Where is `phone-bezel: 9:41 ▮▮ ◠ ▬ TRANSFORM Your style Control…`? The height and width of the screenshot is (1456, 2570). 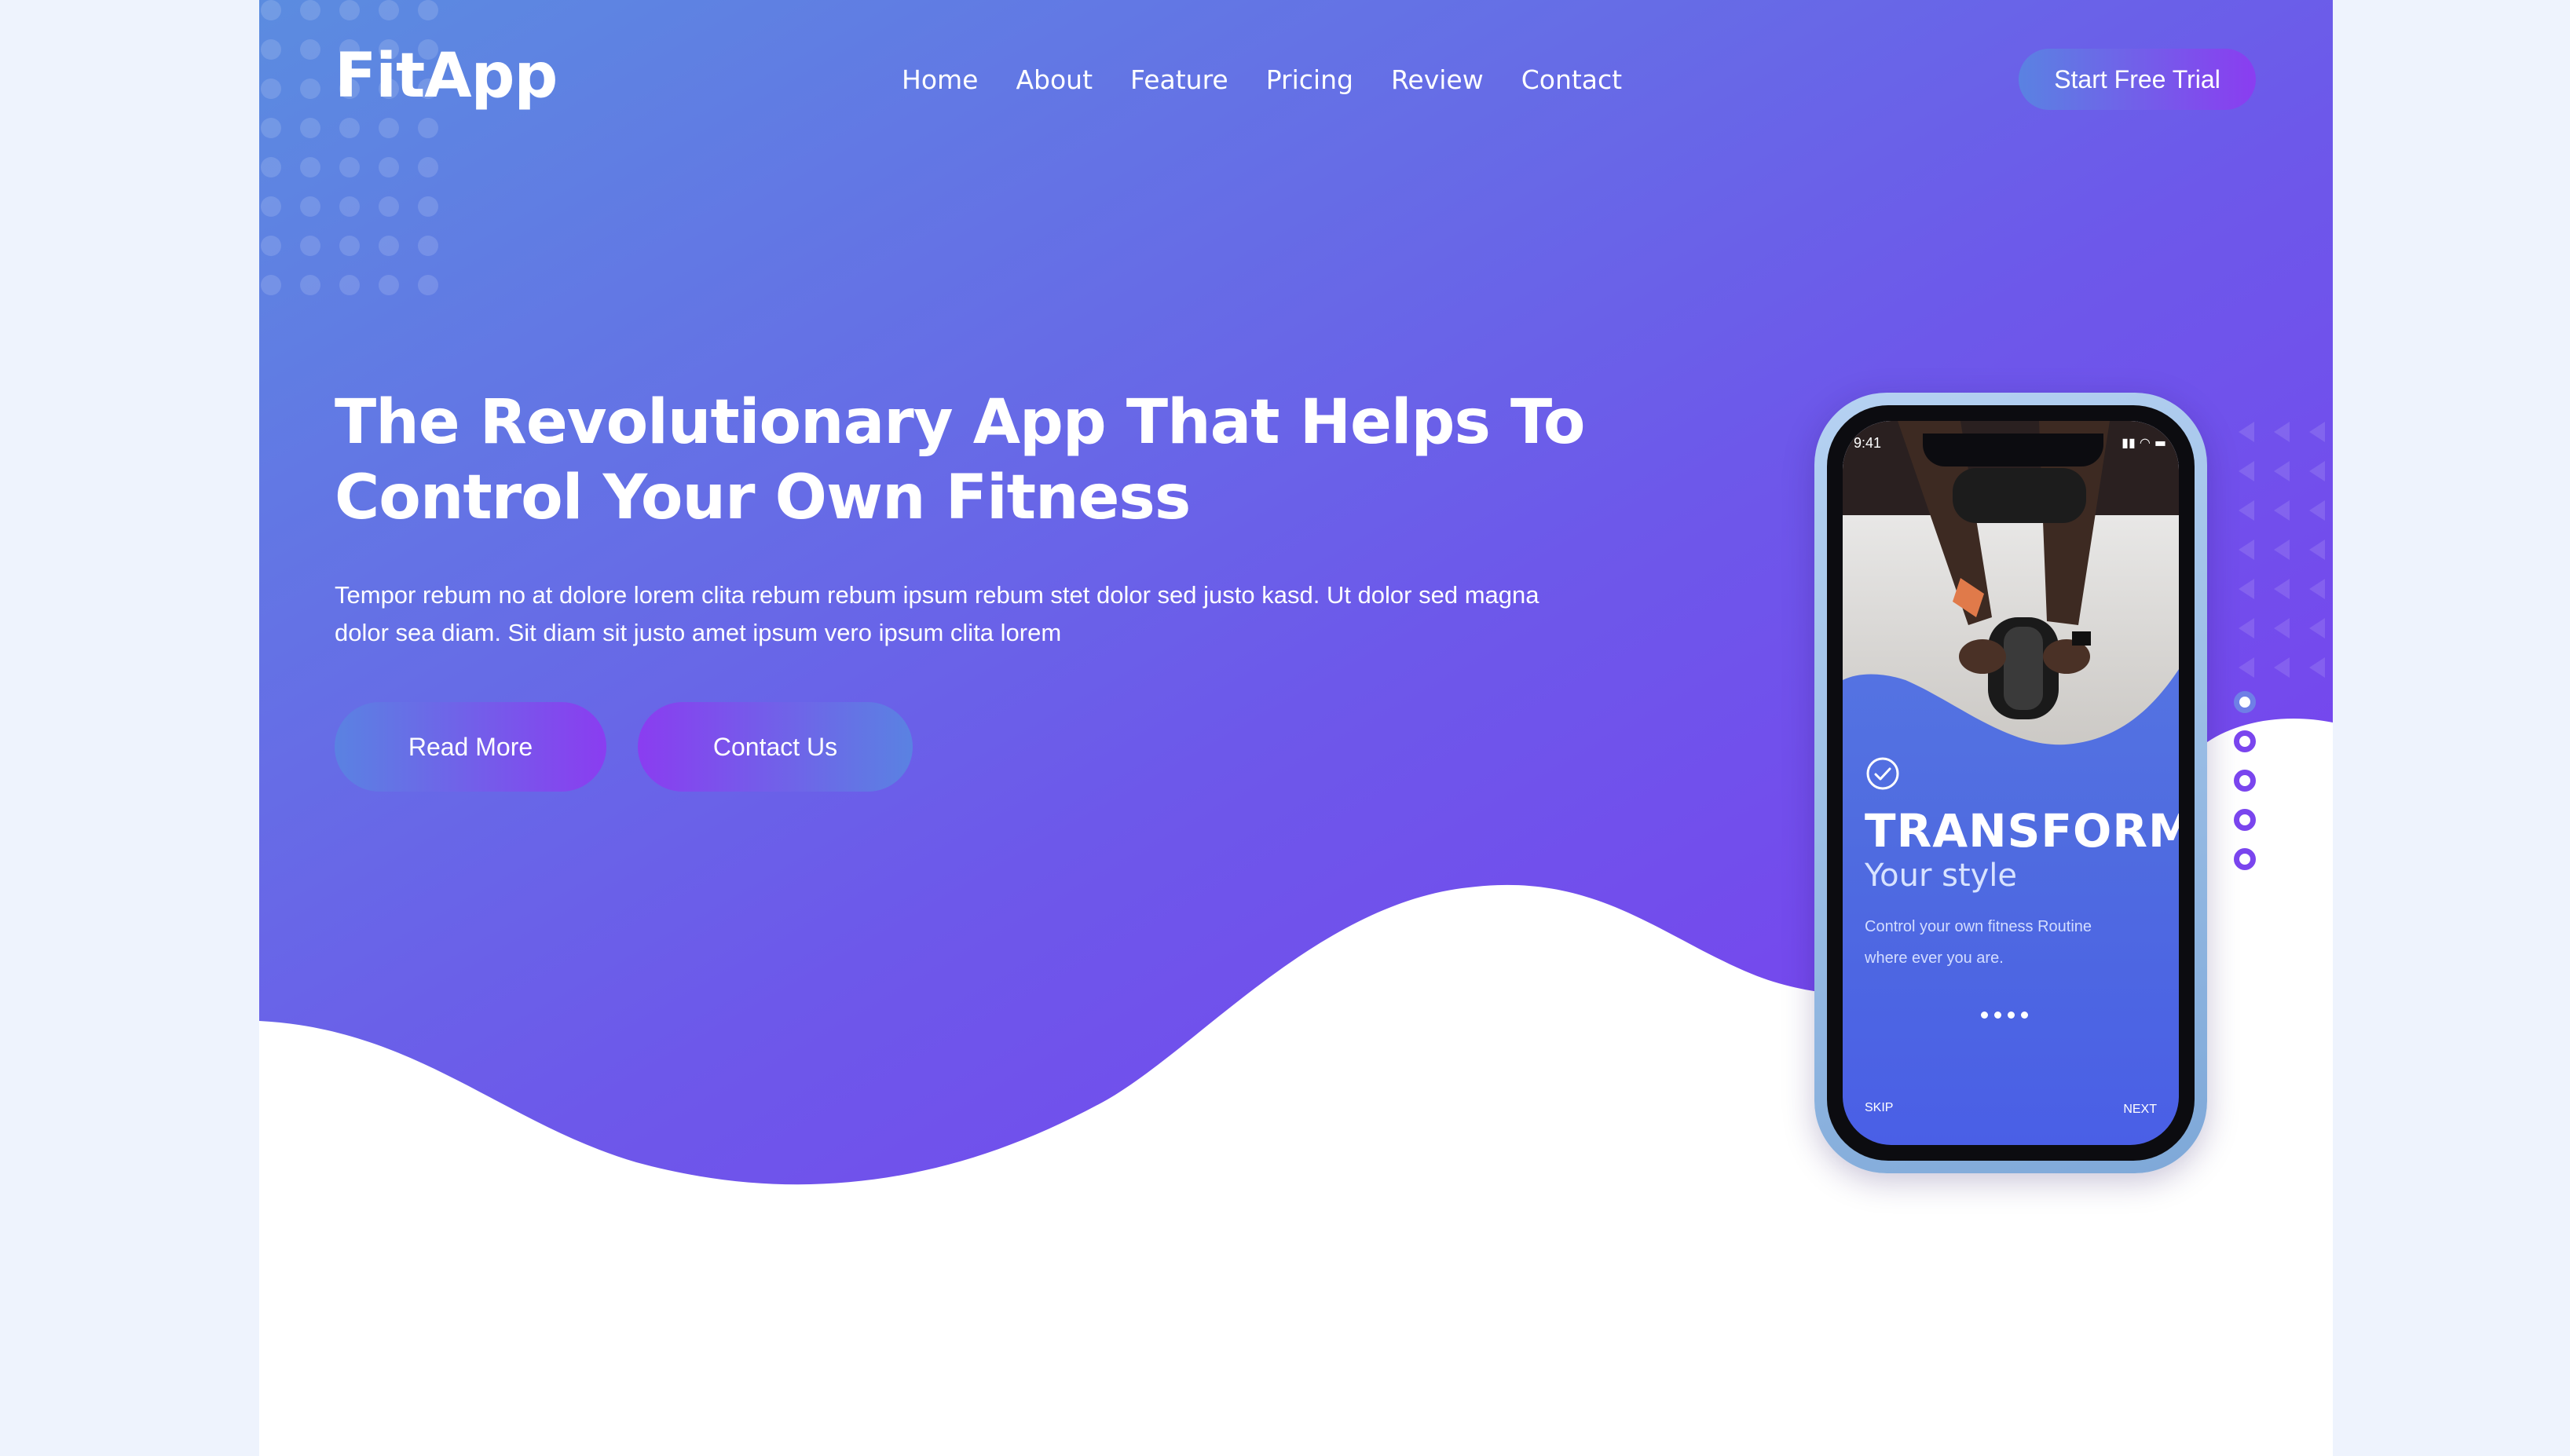 phone-bezel: 9:41 ▮▮ ◠ ▬ TRANSFORM Your style Control… is located at coordinates (2011, 783).